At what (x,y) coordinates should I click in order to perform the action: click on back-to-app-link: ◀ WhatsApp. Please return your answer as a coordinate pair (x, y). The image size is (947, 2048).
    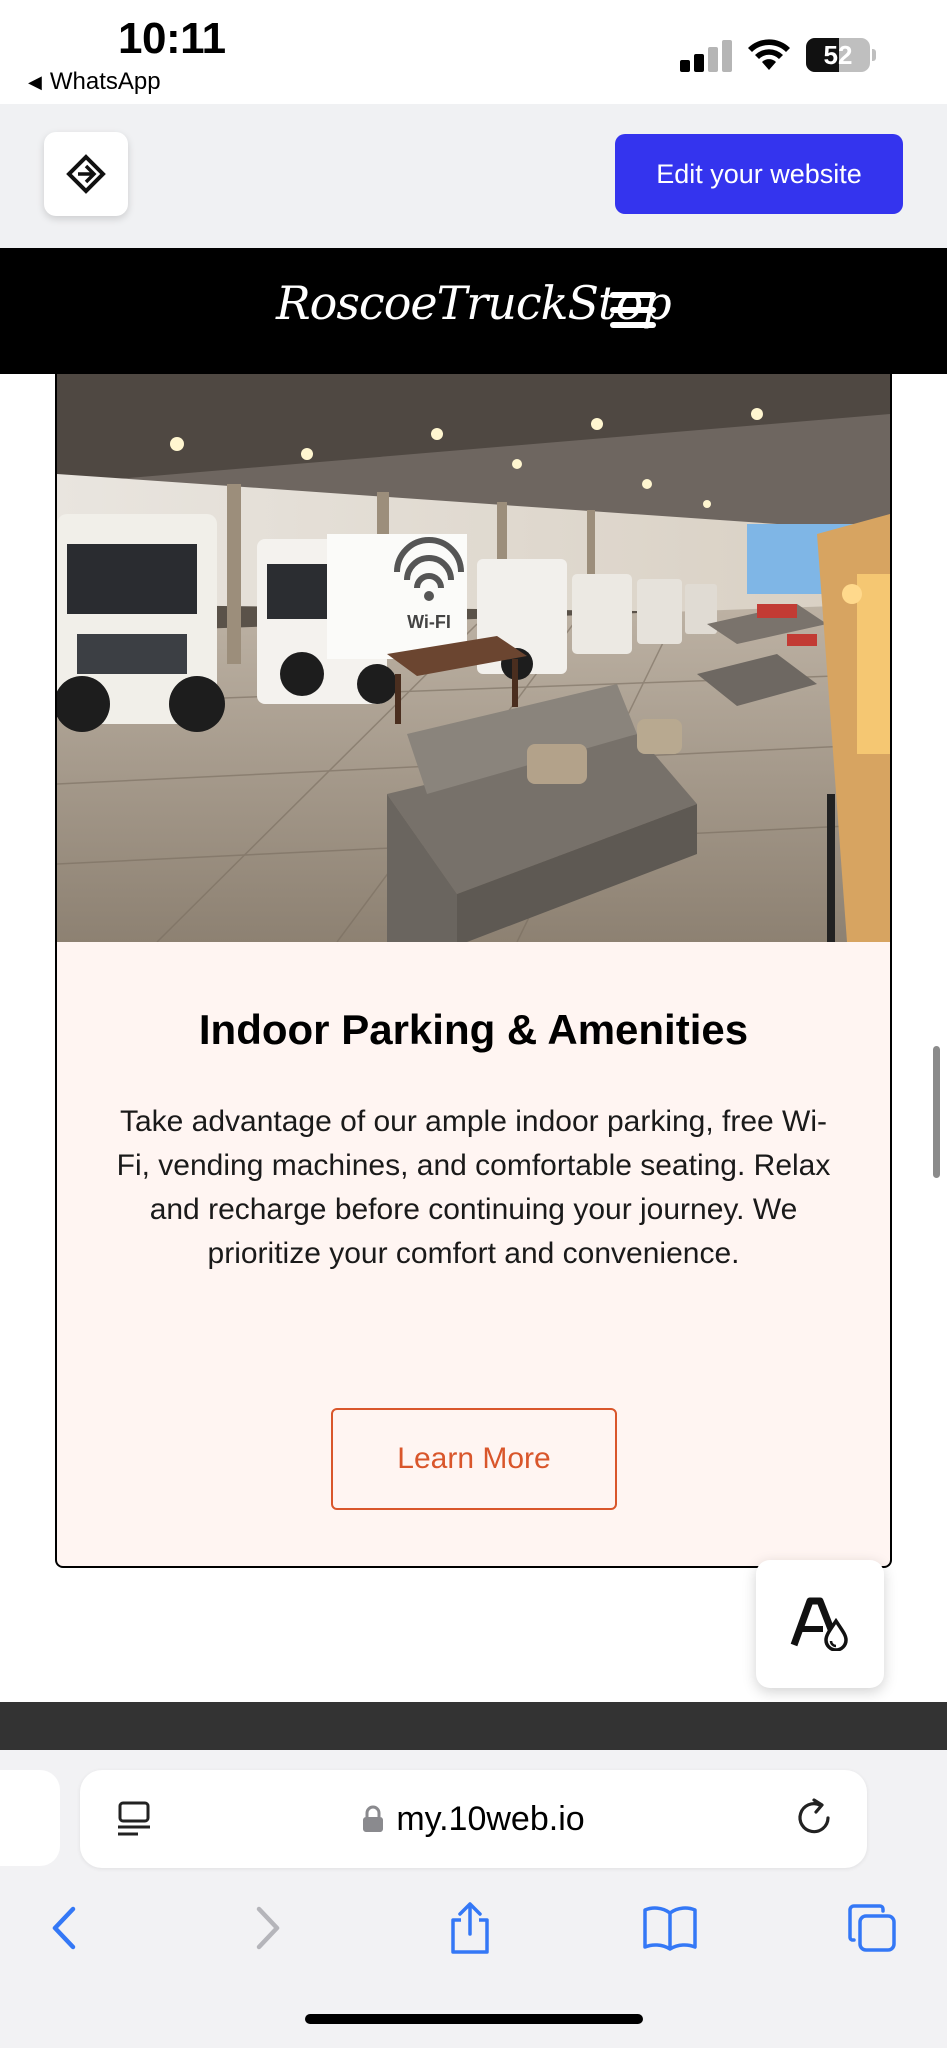
    Looking at the image, I should click on (94, 82).